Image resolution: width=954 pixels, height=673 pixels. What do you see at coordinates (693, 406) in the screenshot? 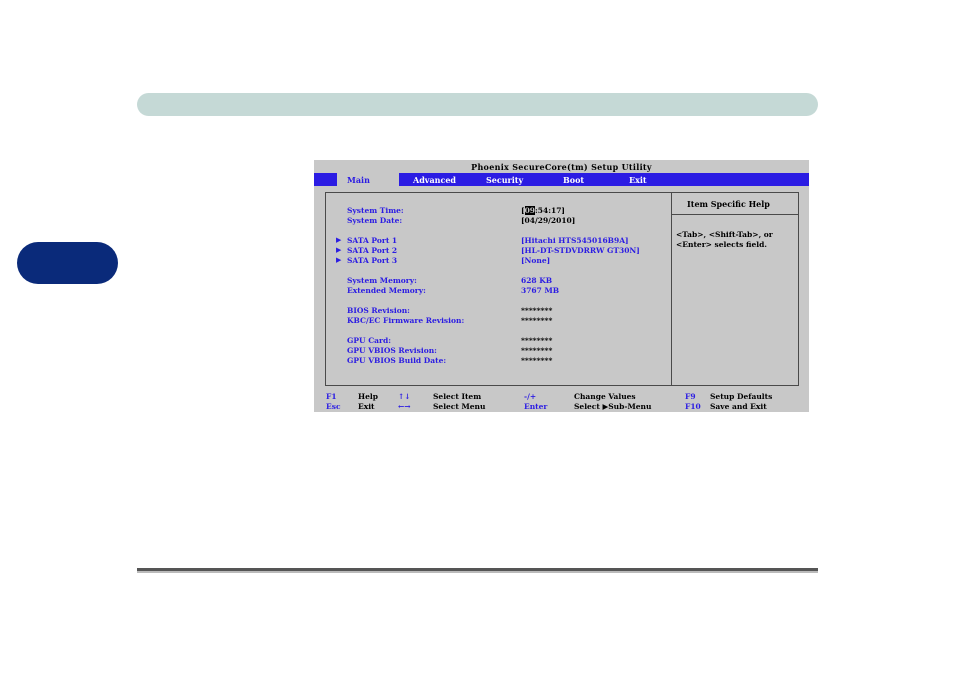
I see `key-f10: F10` at bounding box center [693, 406].